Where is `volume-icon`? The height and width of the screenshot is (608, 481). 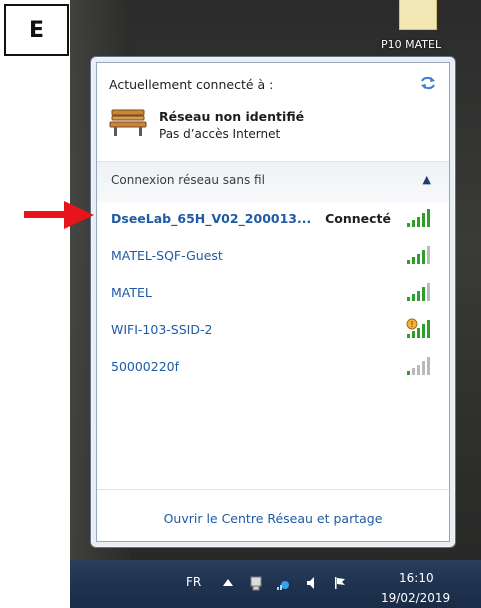
volume-icon is located at coordinates (312, 583).